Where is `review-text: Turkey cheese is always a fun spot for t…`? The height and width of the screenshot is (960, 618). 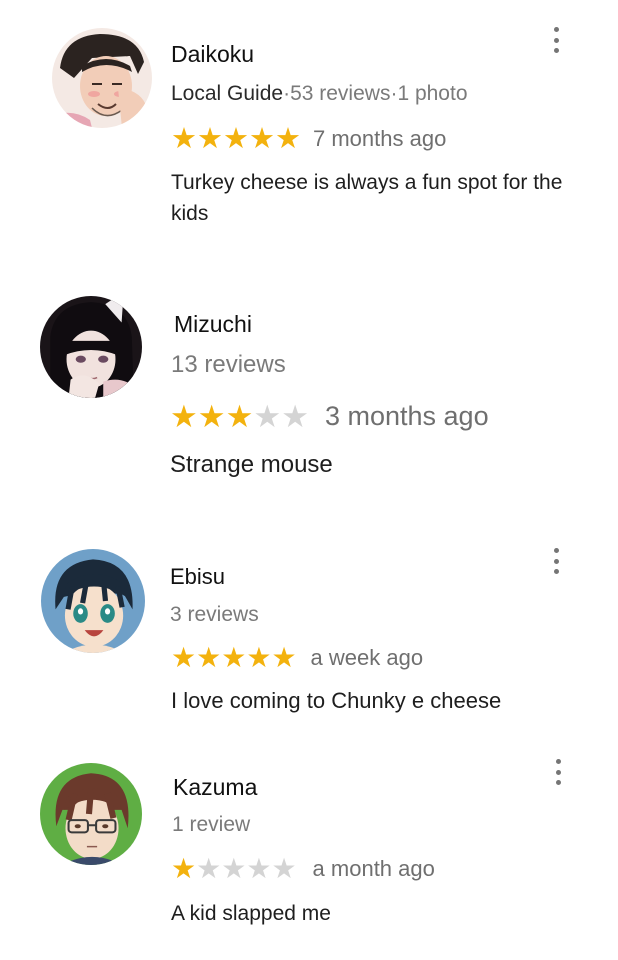
review-text: Turkey cheese is always a fun spot for t… is located at coordinates (367, 198).